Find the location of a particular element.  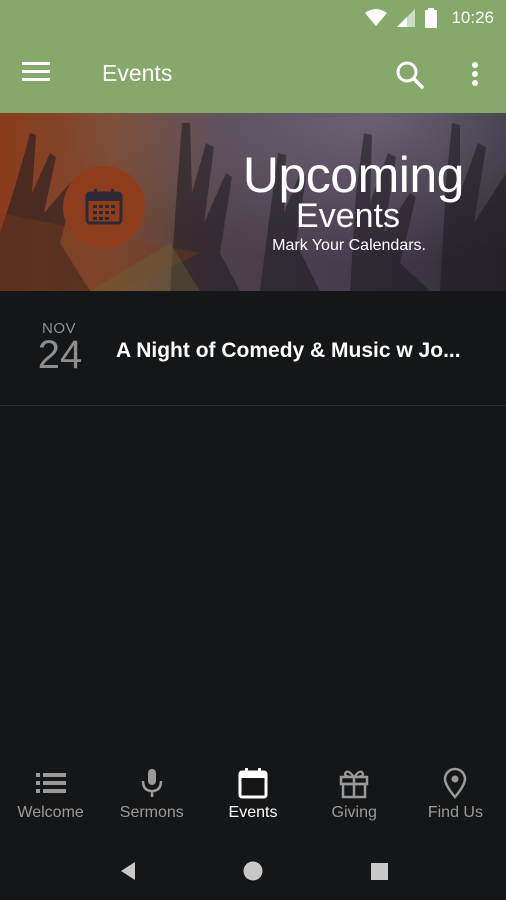

nav-sermons-label: Sermons is located at coordinates (151, 812).